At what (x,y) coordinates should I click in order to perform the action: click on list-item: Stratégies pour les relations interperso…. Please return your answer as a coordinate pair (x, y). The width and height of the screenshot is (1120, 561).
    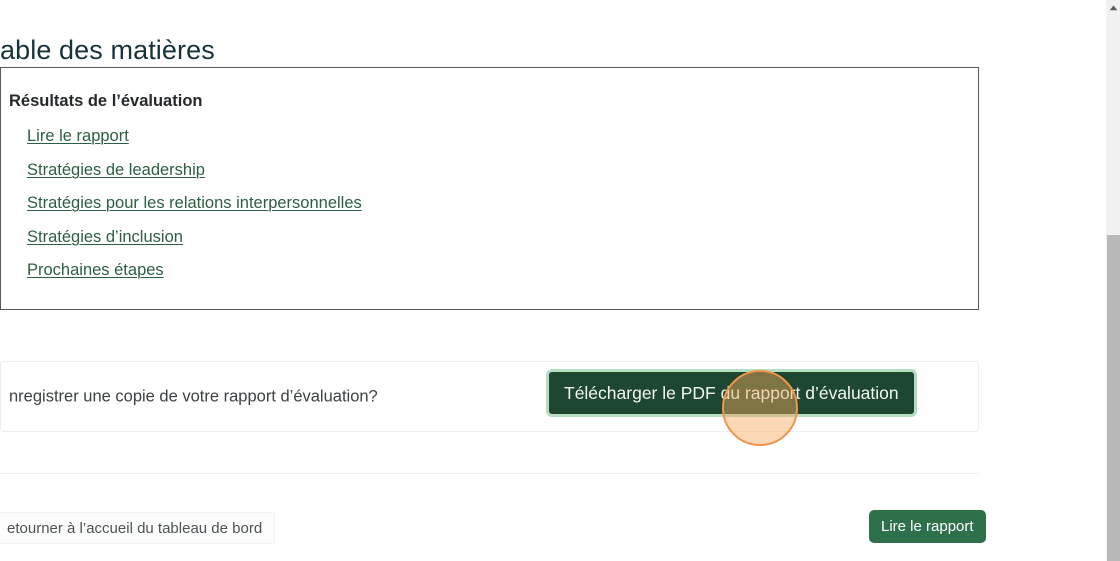
    Looking at the image, I should click on (194, 204).